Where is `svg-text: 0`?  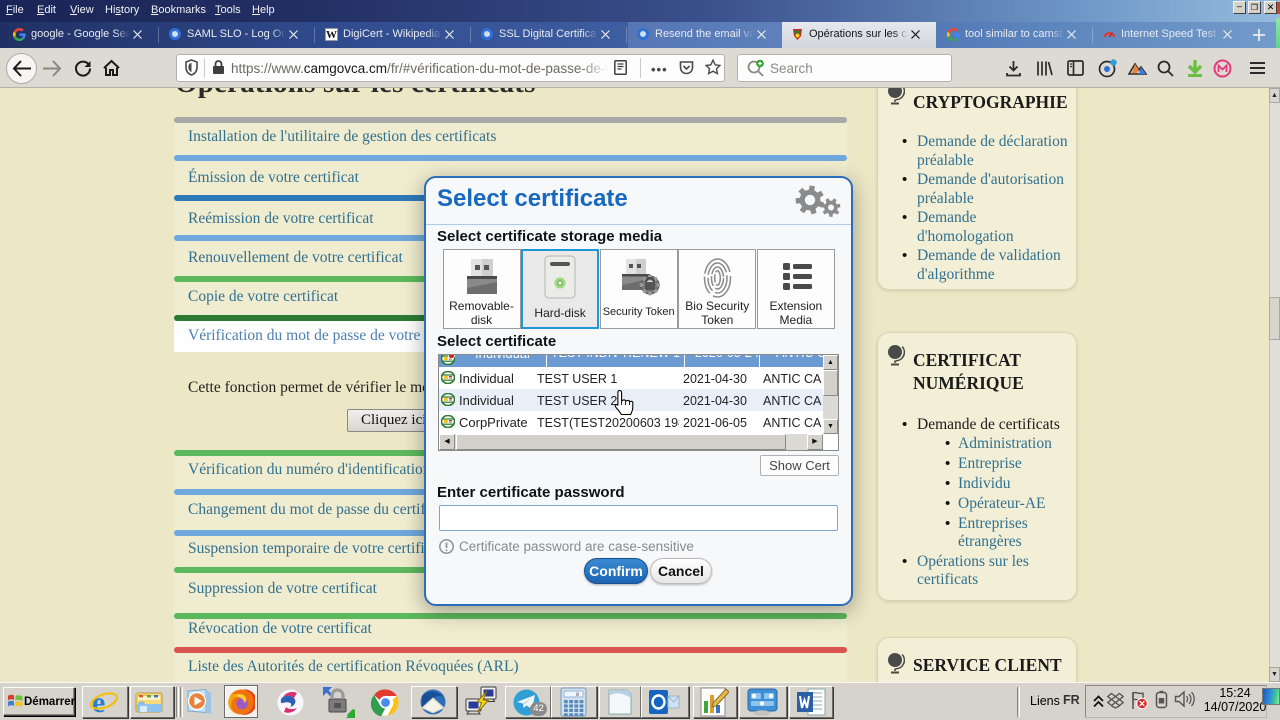 svg-text: 0 is located at coordinates (577, 695).